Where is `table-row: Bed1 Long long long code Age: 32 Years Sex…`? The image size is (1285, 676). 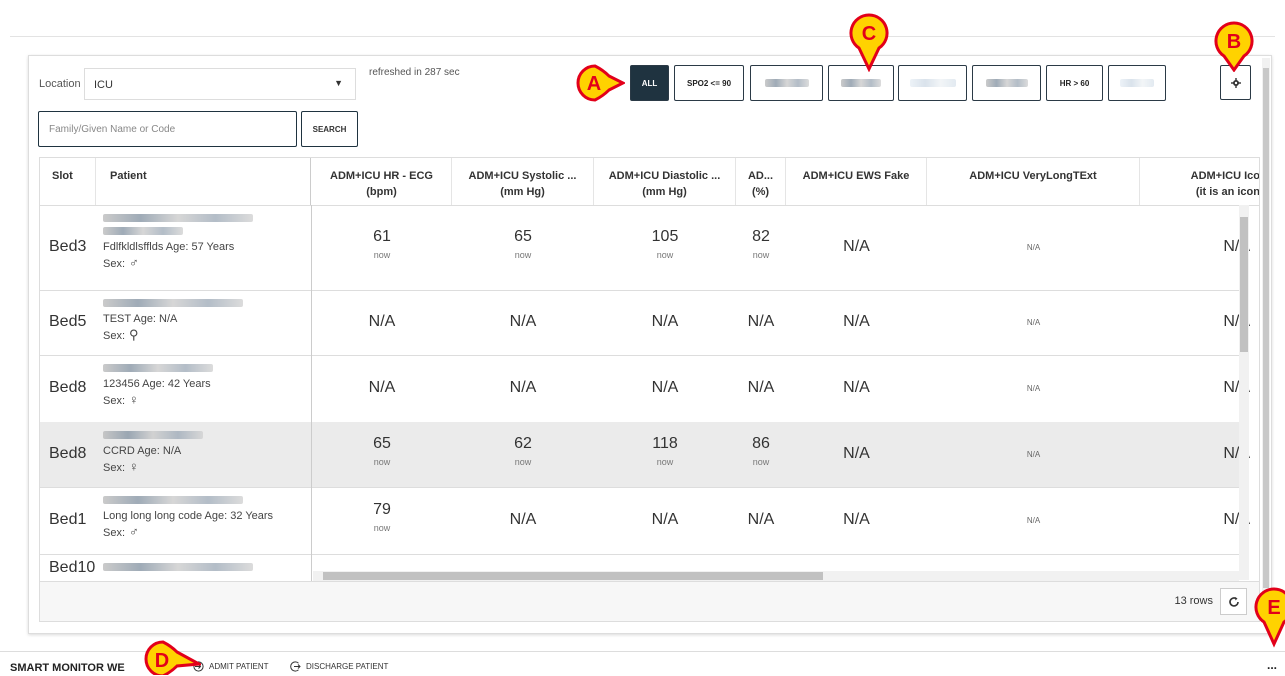
table-row: Bed1 Long long long code Age: 32 Years Sex… is located at coordinates (645, 521).